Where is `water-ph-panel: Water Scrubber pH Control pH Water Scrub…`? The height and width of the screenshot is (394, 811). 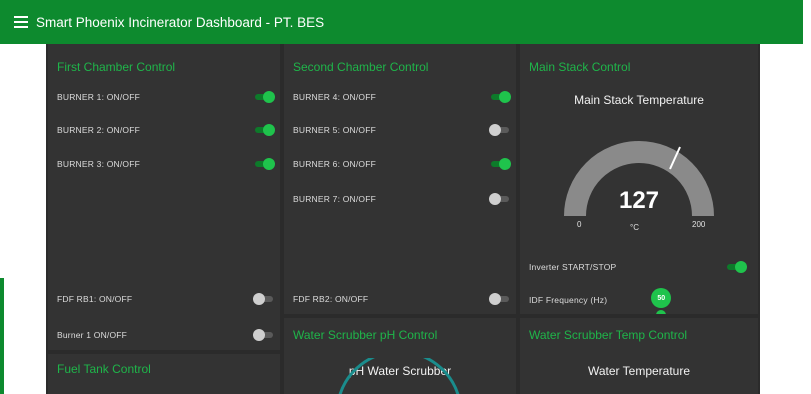
water-ph-panel: Water Scrubber pH Control pH Water Scrub… is located at coordinates (400, 356).